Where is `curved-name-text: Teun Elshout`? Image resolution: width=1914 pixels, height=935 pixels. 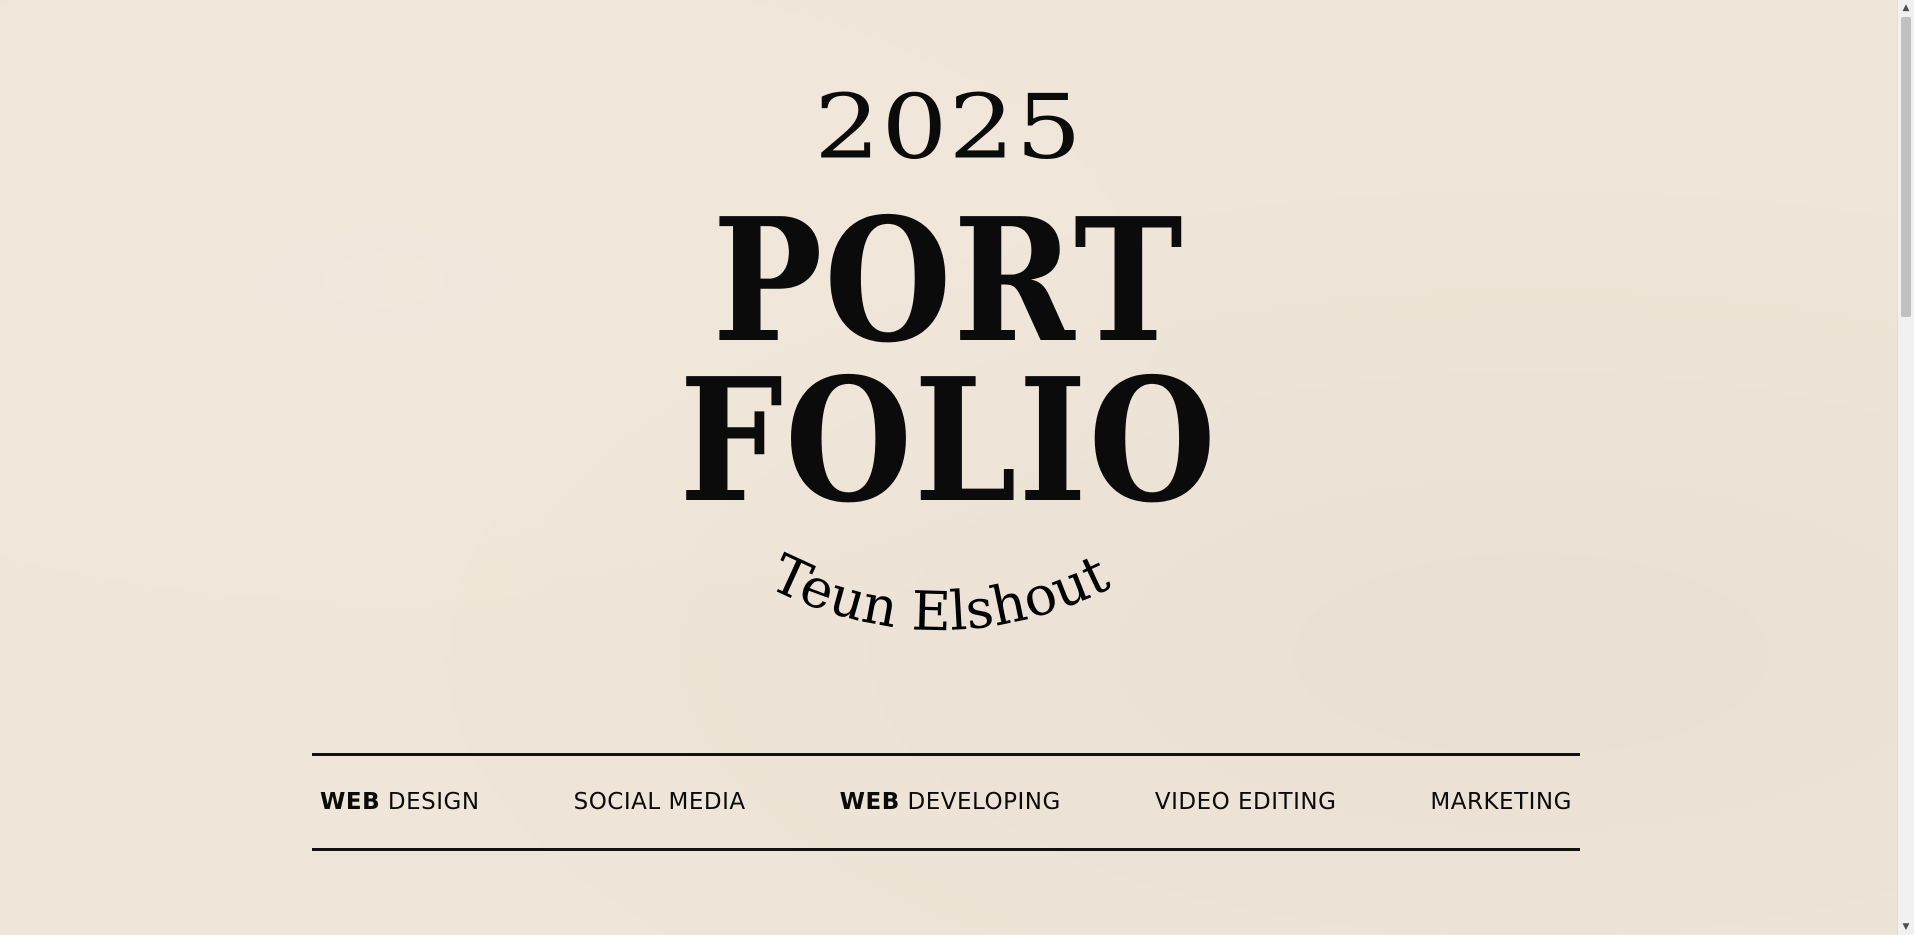
curved-name-text: Teun Elshout is located at coordinates (940, 593).